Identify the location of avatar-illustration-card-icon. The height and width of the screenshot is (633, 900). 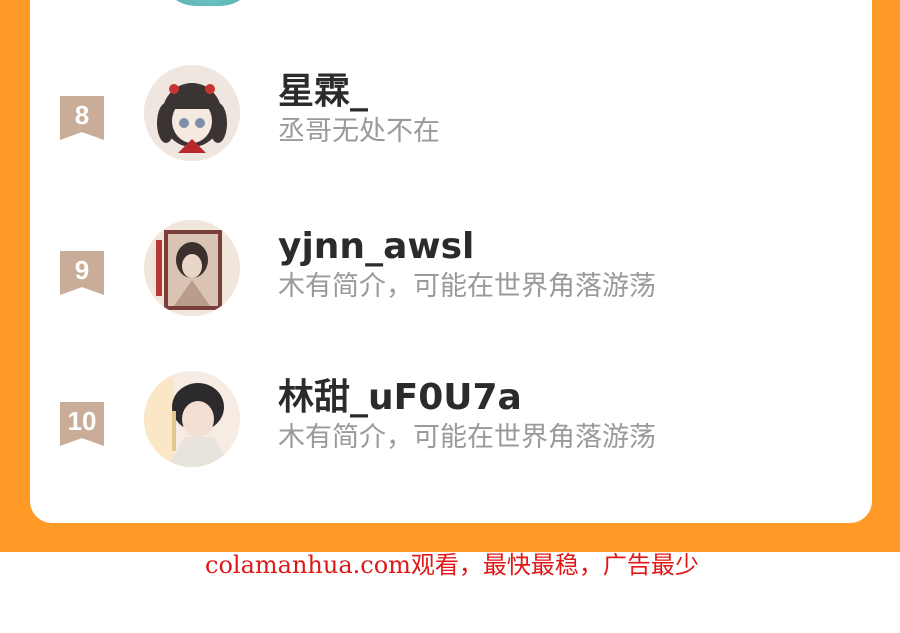
(192, 268).